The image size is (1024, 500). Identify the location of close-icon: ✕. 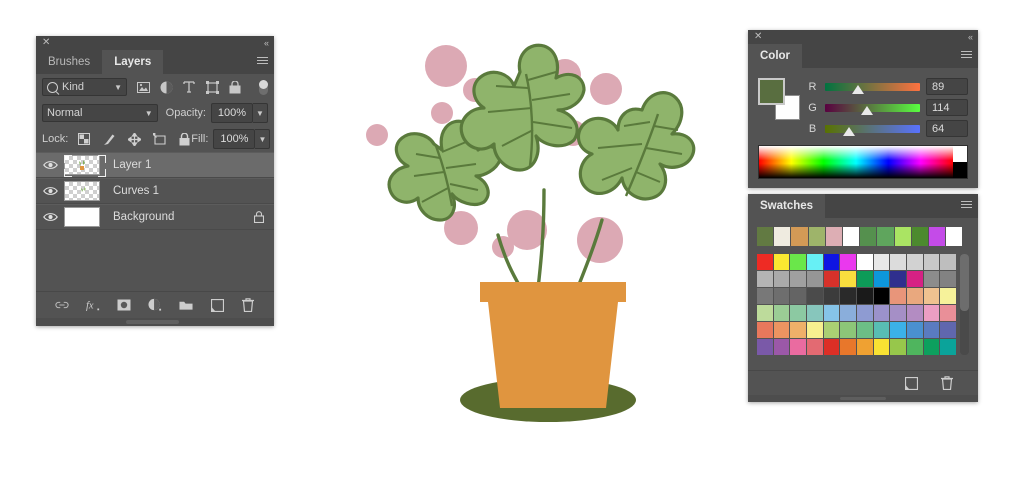
(758, 37).